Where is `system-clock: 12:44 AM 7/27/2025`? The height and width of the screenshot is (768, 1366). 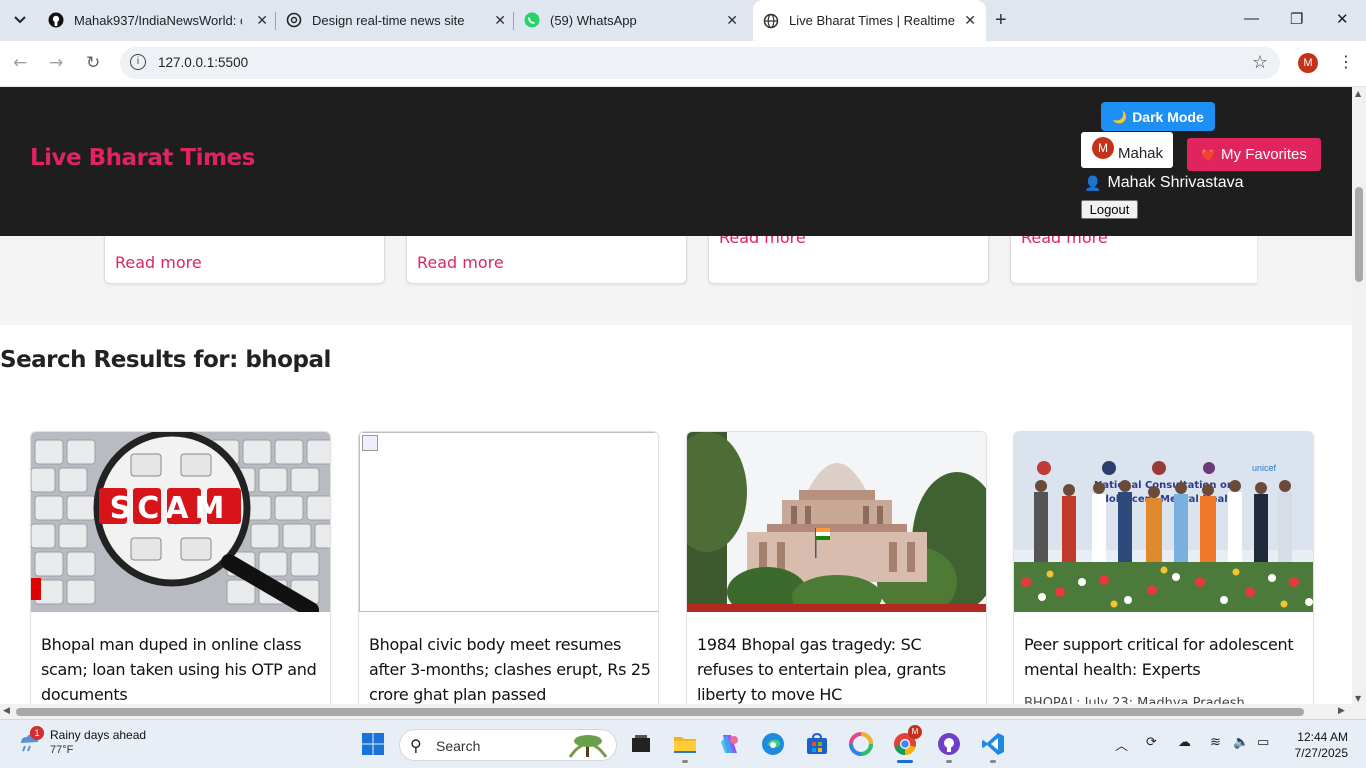
system-clock: 12:44 AM 7/27/2025 is located at coordinates (1313, 745).